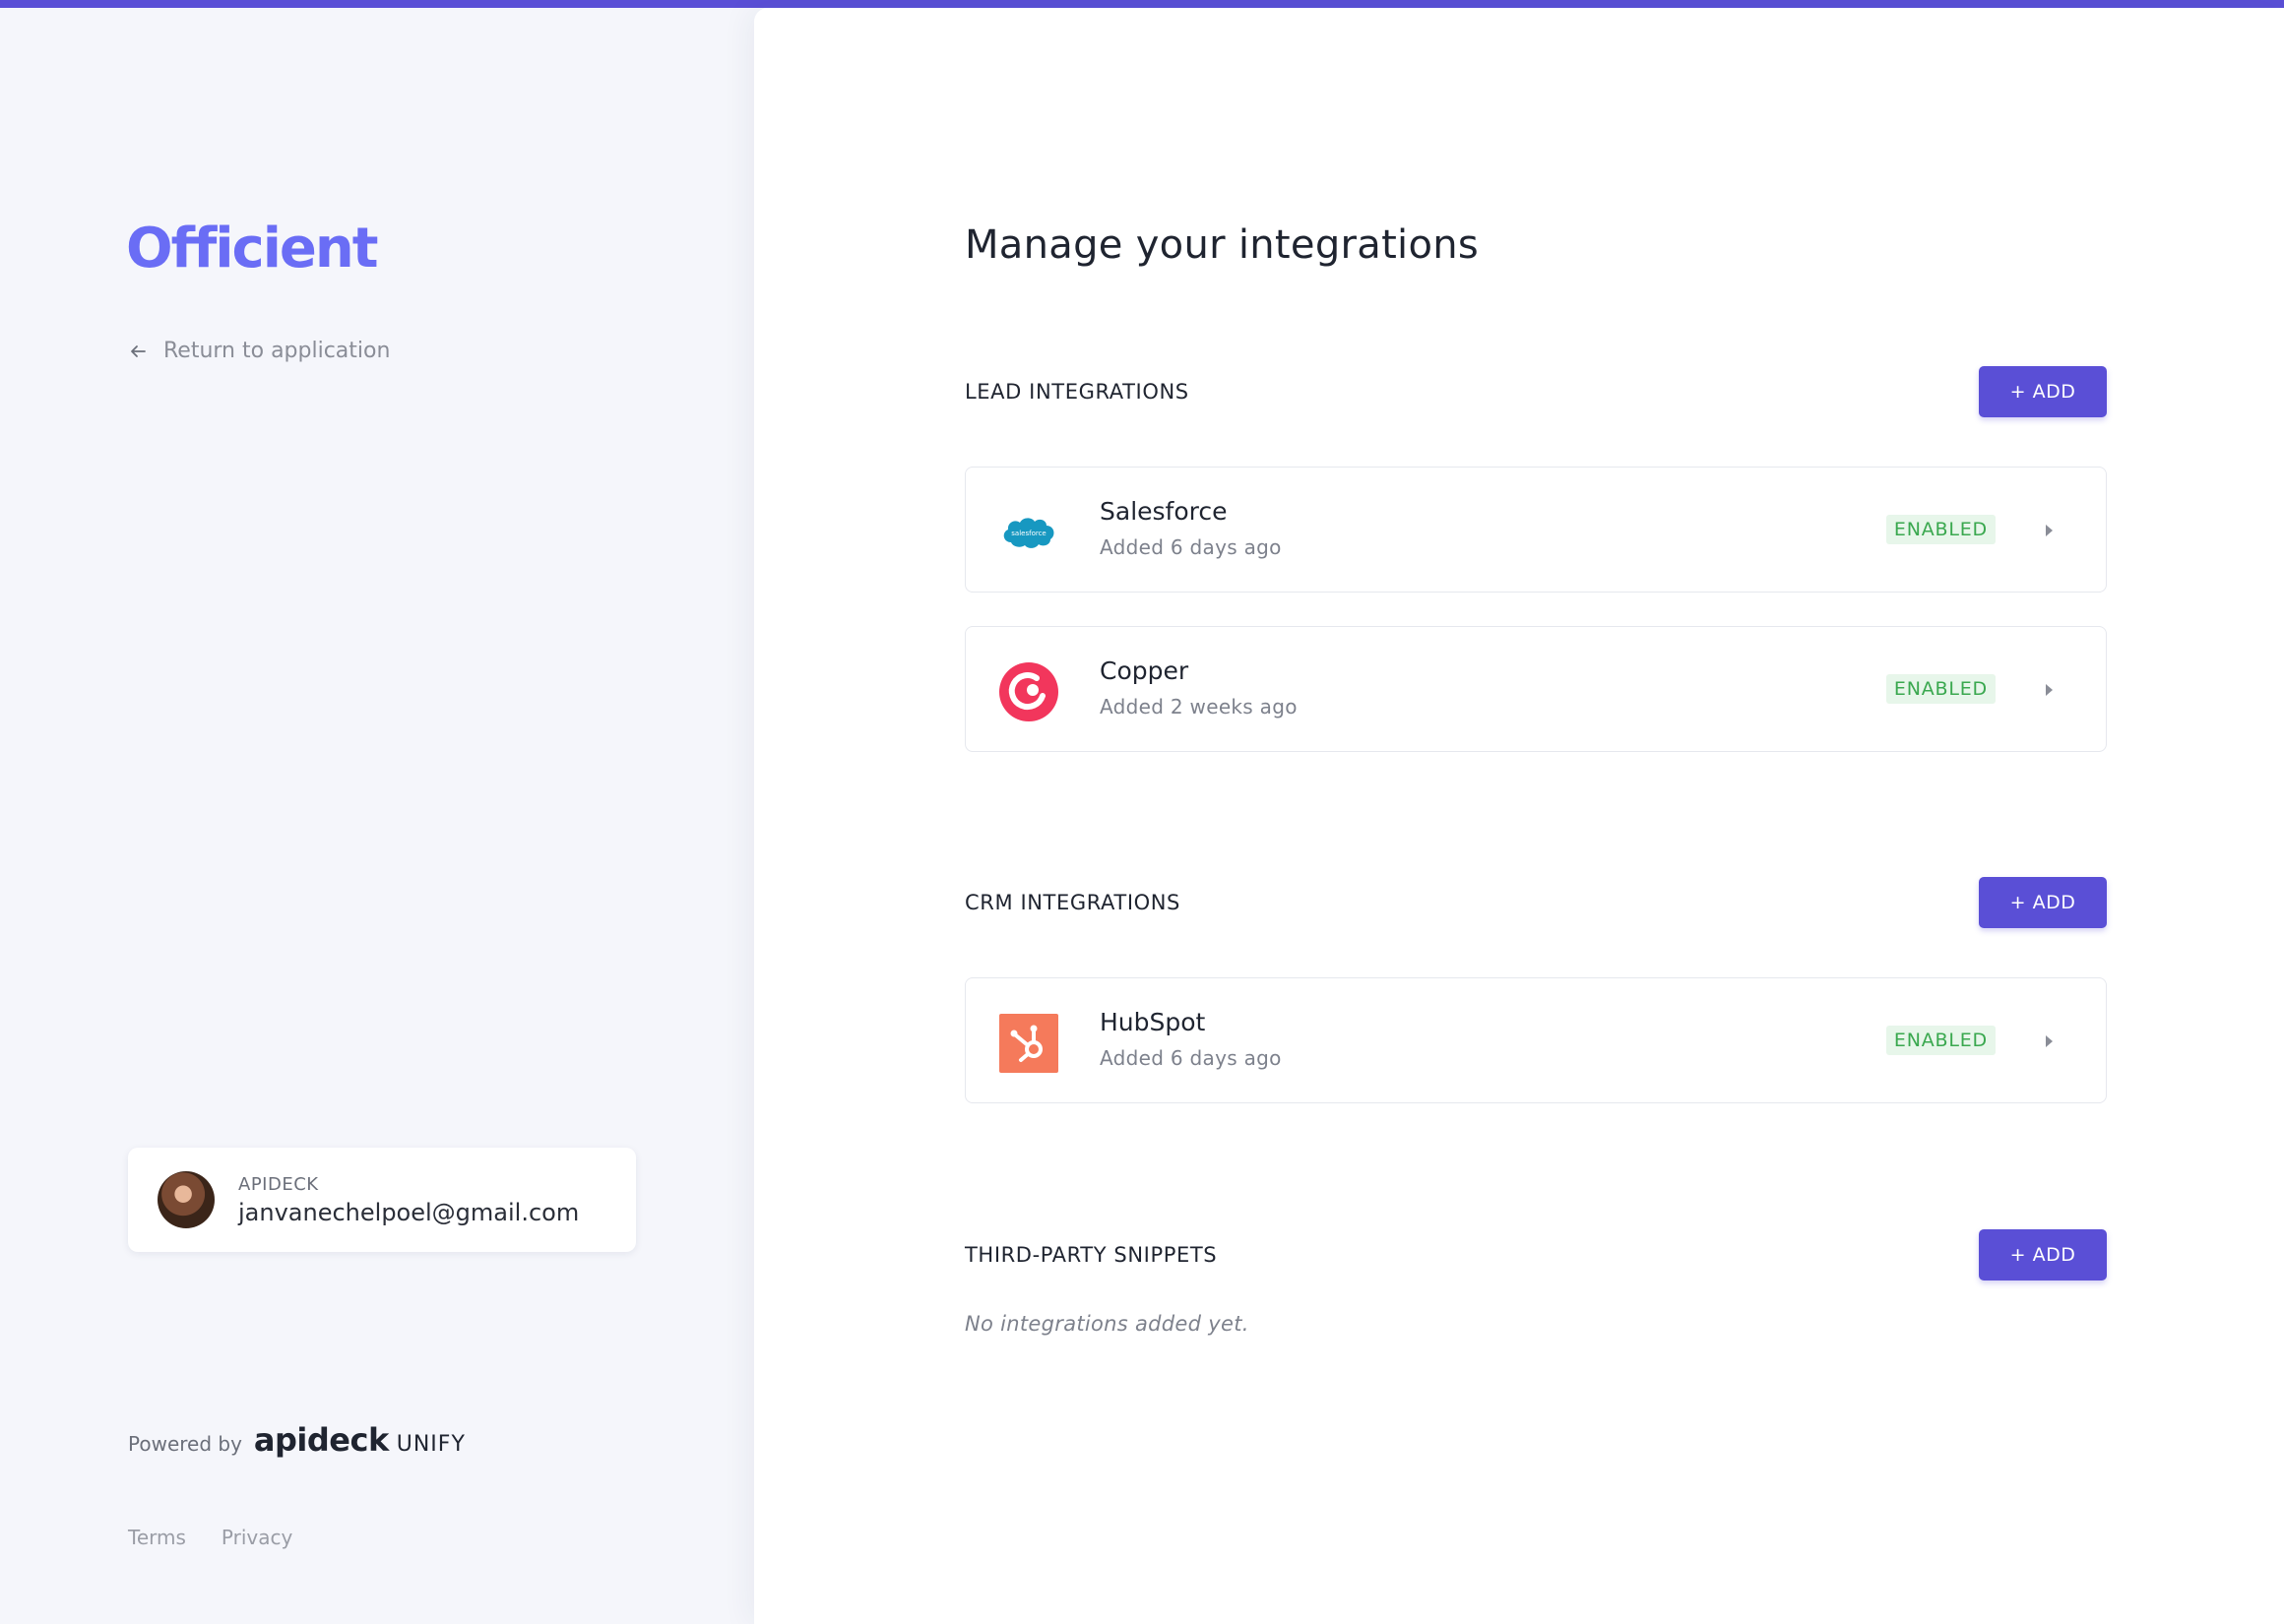 The image size is (2284, 1624). I want to click on terms-link: Terms, so click(157, 1537).